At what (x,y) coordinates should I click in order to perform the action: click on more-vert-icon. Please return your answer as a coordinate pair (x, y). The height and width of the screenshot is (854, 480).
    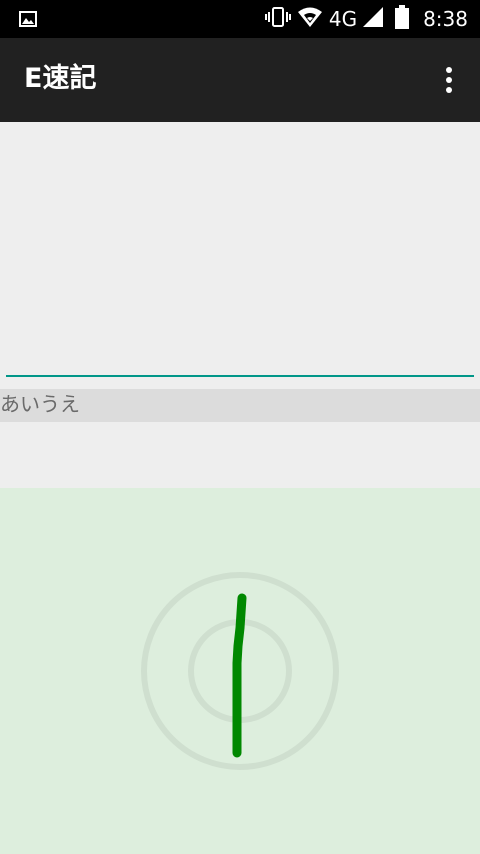
    Looking at the image, I should click on (449, 80).